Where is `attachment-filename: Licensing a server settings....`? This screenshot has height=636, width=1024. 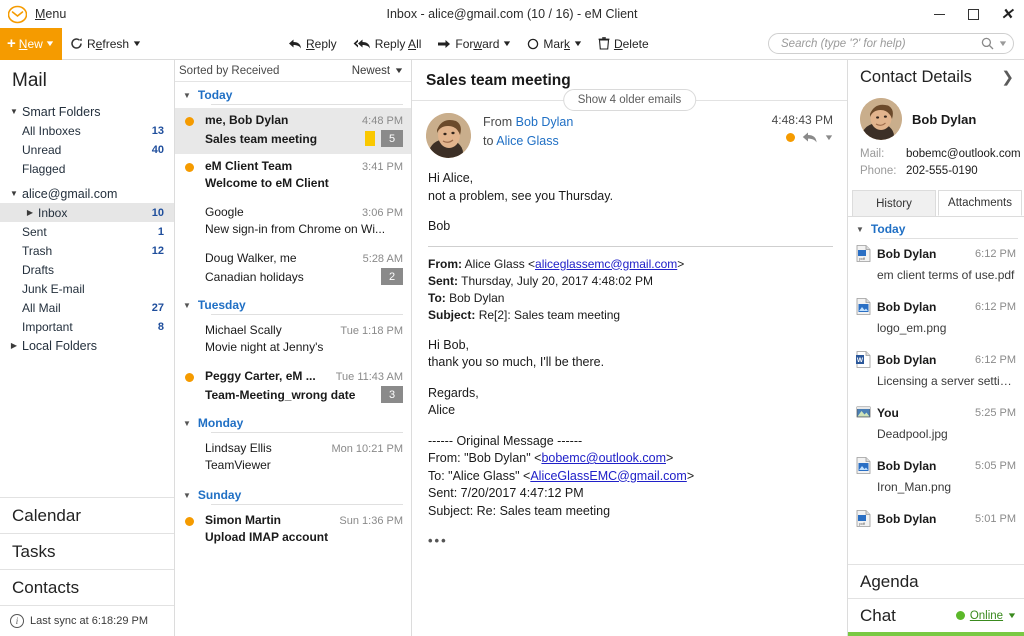
attachment-filename: Licensing a server settings.... is located at coordinates (946, 381).